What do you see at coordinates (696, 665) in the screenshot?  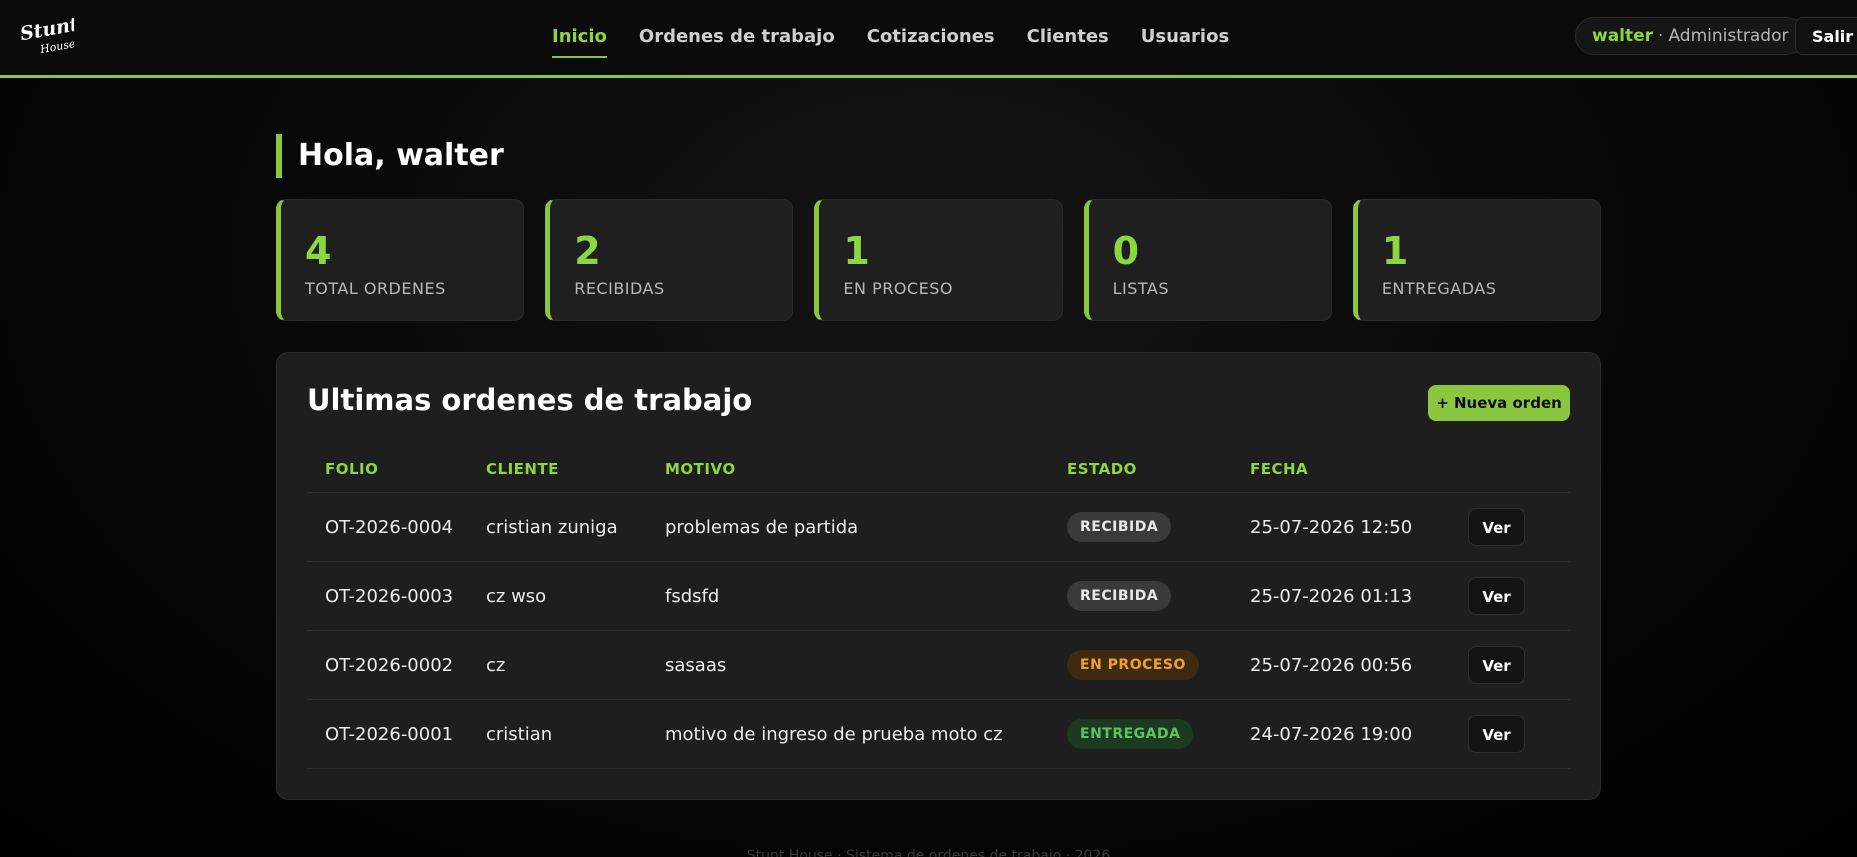 I see `cell-motivo: sasaas` at bounding box center [696, 665].